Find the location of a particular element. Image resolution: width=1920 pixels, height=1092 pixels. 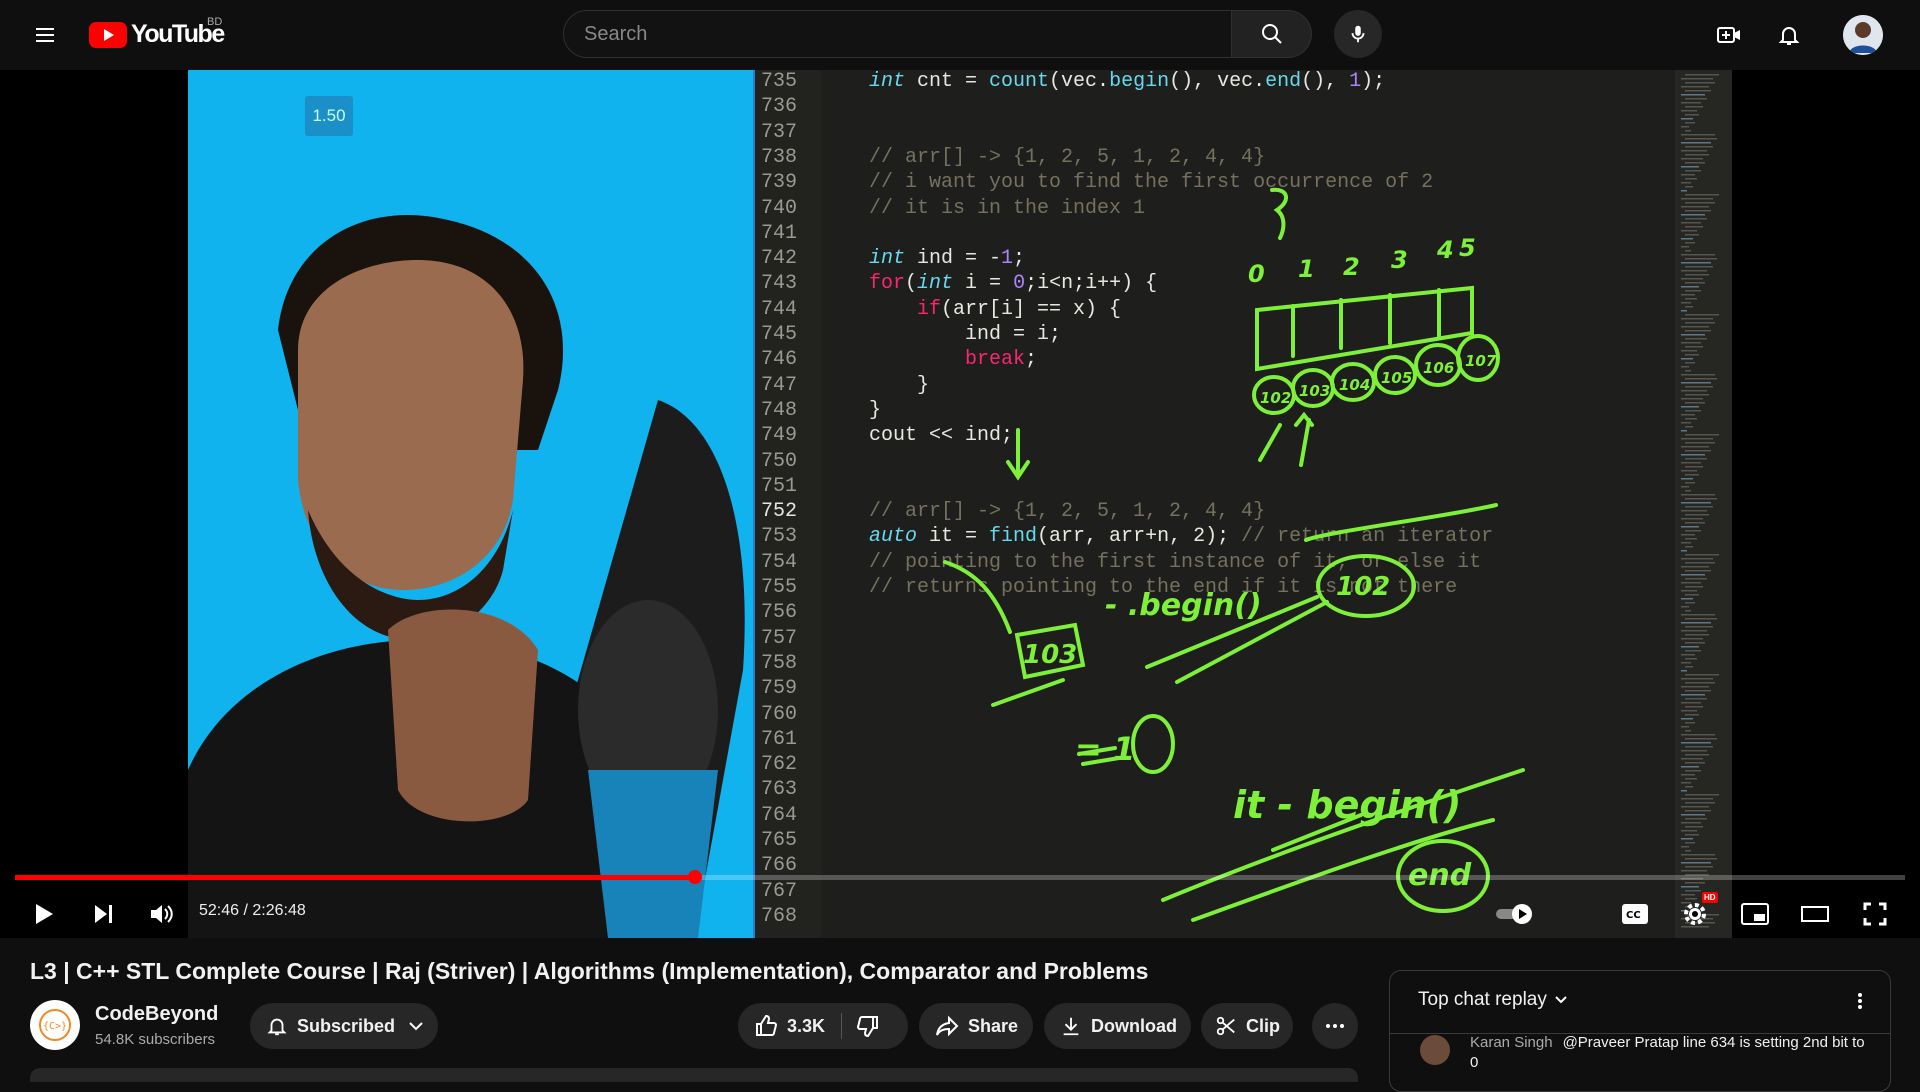

code-token: if is located at coordinates (929, 309).